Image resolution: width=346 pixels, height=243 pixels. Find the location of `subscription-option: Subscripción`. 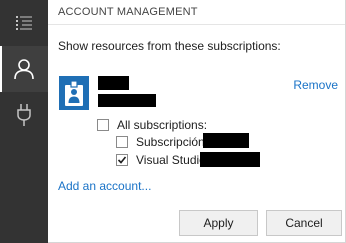

subscription-option: Subscripción is located at coordinates (160, 142).